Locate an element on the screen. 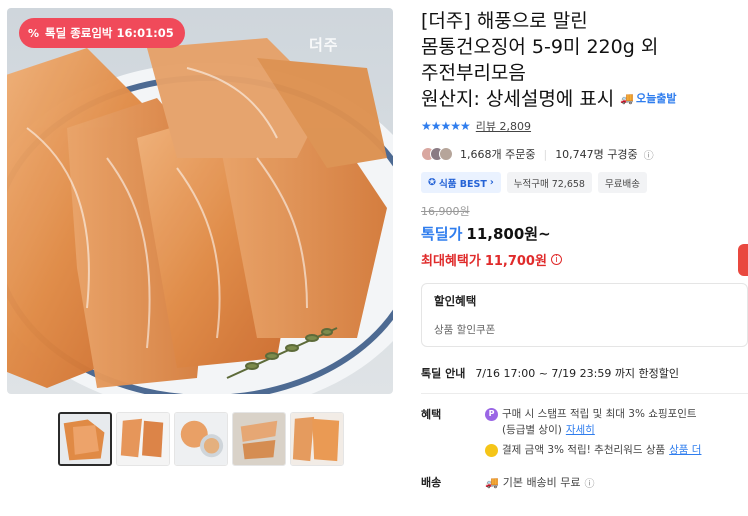  deal-countdown-text: 톡딜 종료임박 16:01:05 is located at coordinates (109, 33).